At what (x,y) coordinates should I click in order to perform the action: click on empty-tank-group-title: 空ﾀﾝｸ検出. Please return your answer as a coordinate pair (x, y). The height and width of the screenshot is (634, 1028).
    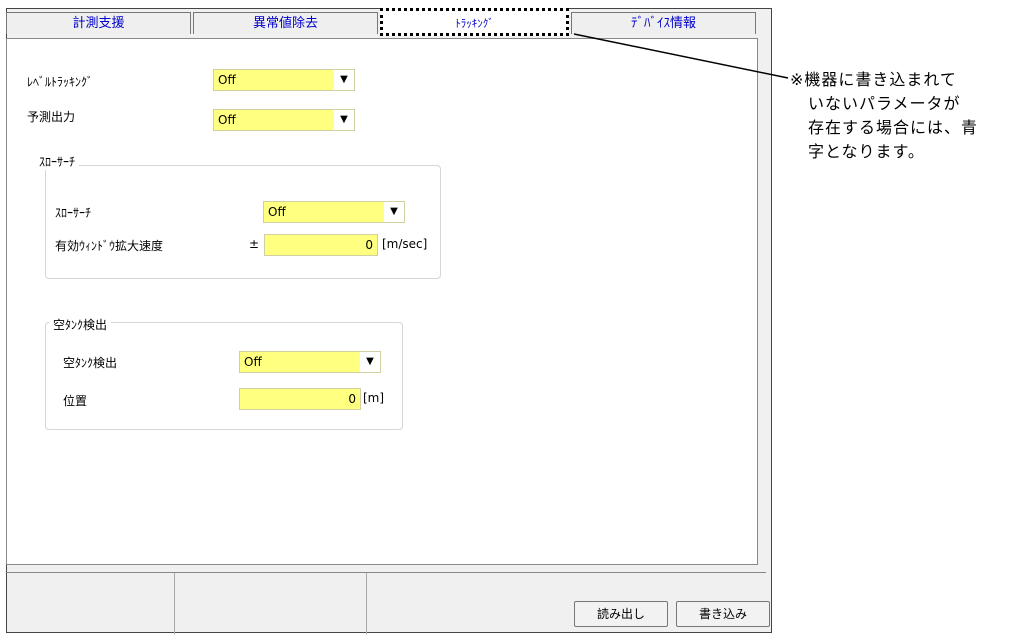
    Looking at the image, I should click on (80, 324).